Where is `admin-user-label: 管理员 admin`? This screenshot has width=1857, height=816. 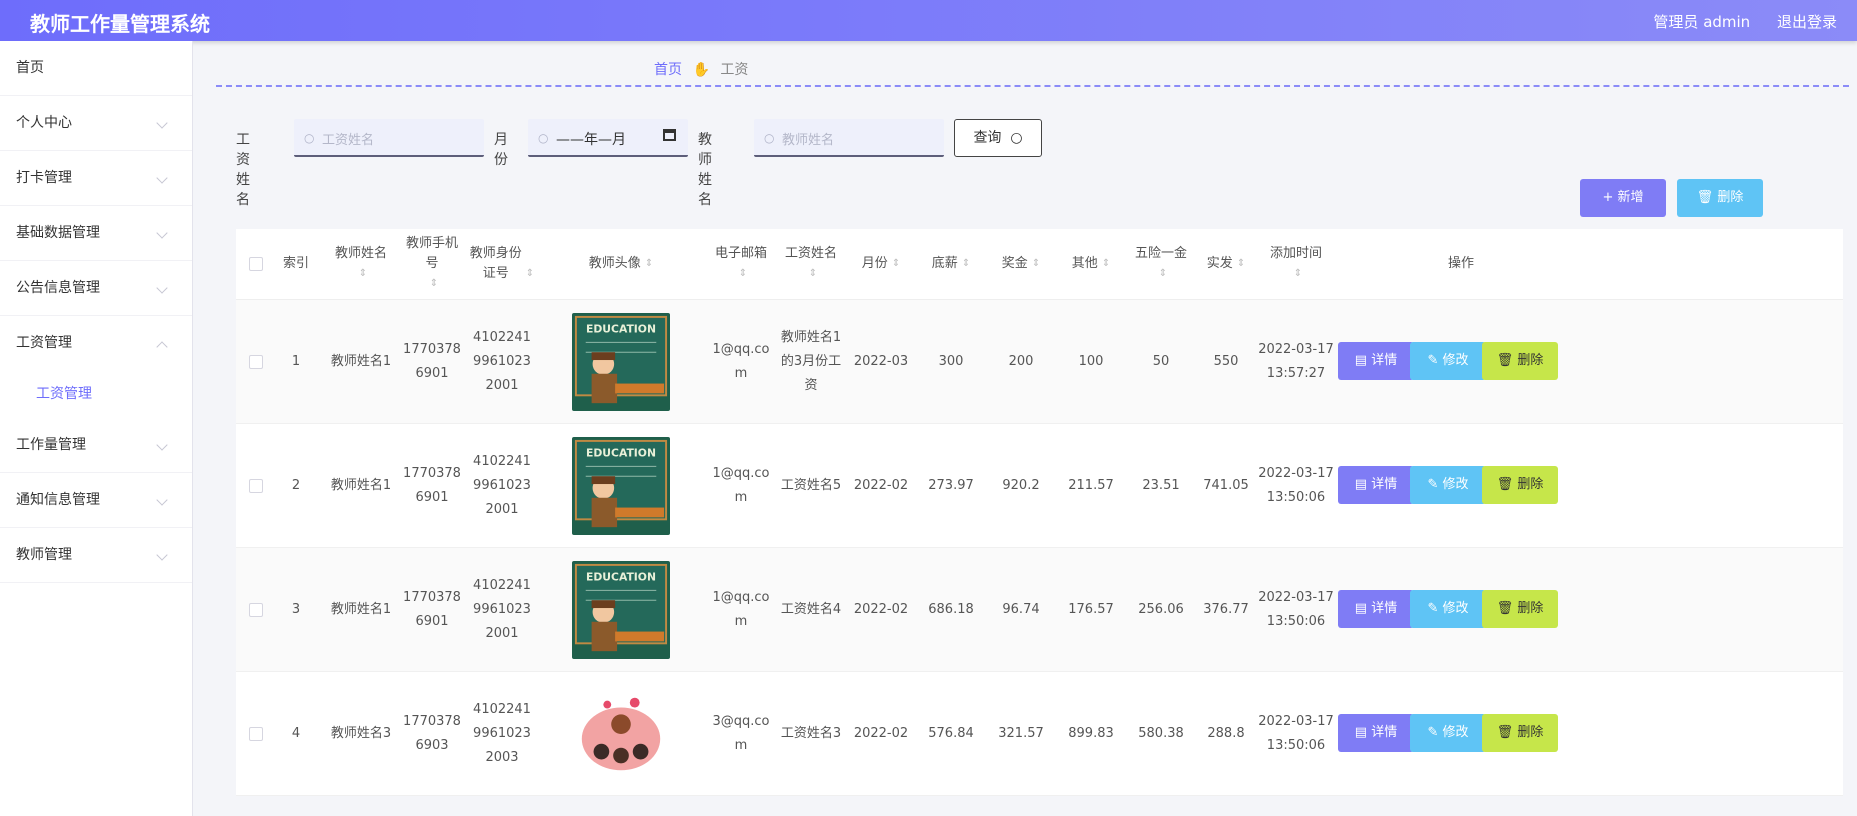
admin-user-label: 管理员 admin is located at coordinates (1701, 22).